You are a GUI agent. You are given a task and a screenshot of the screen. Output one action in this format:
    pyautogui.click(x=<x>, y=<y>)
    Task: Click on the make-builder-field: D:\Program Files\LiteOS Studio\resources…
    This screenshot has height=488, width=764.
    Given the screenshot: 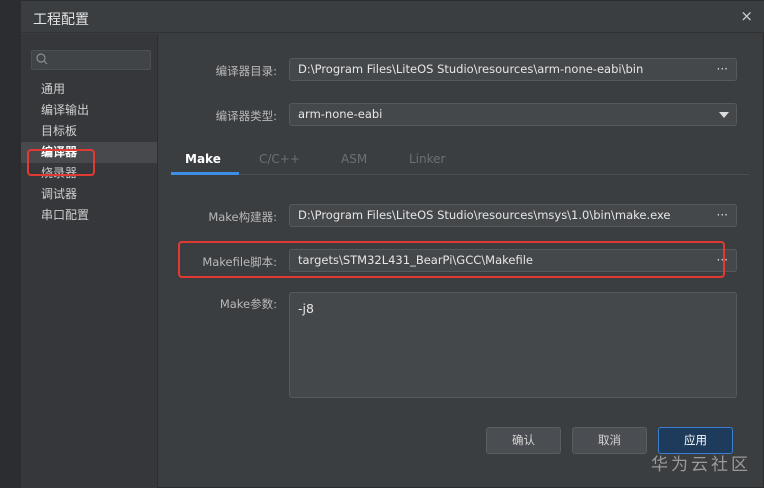 What is the action you would take?
    pyautogui.click(x=513, y=215)
    